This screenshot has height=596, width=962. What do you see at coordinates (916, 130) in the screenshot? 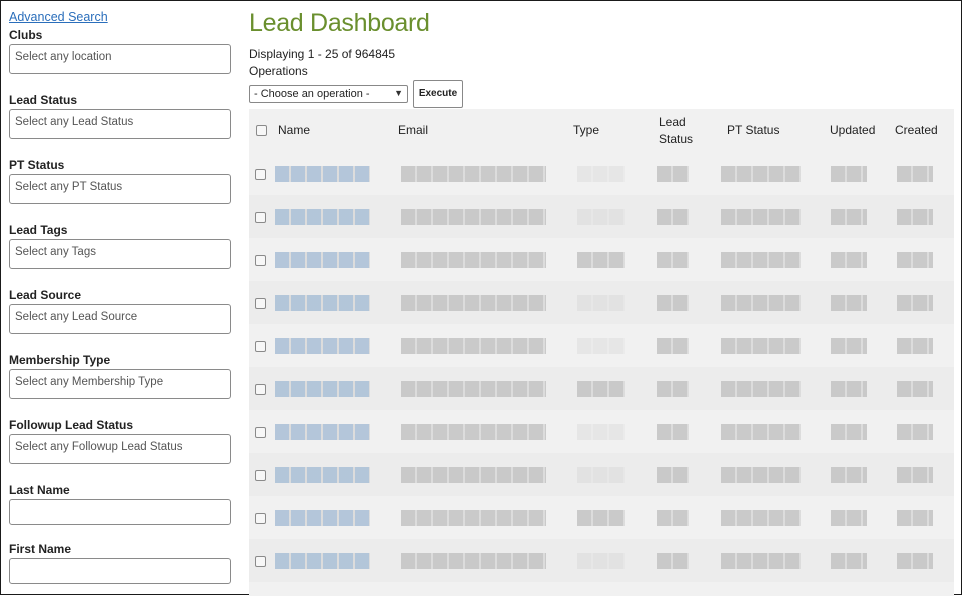
I see `column-header-created: Created` at bounding box center [916, 130].